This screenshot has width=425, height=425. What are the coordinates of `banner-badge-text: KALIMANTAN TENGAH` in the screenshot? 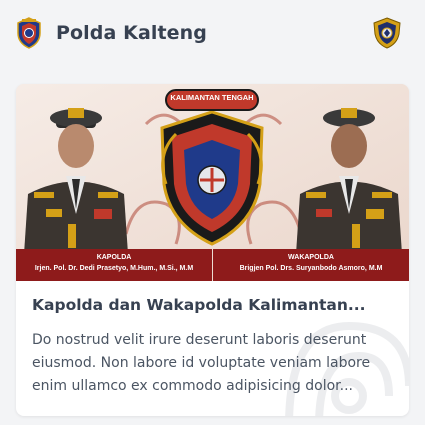 It's located at (212, 97).